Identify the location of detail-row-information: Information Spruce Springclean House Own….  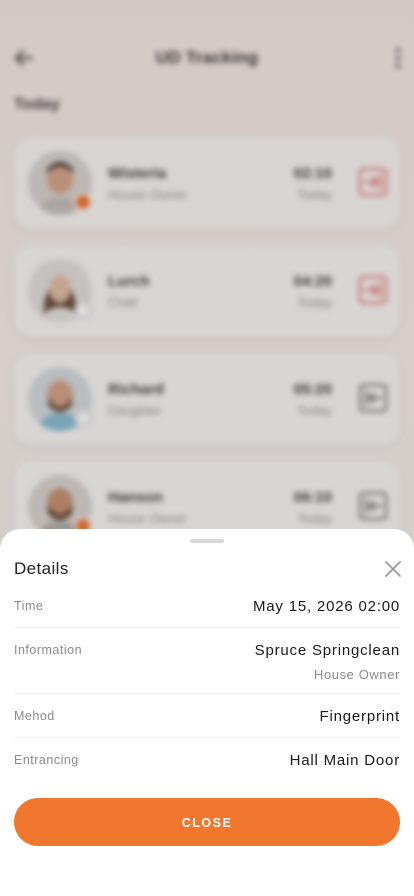
(207, 668).